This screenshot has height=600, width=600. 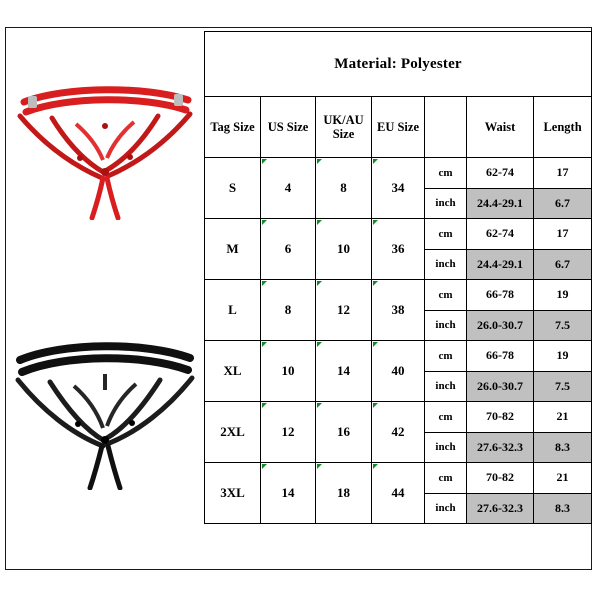 I want to click on cell-tag-size: 3XL, so click(x=232, y=493).